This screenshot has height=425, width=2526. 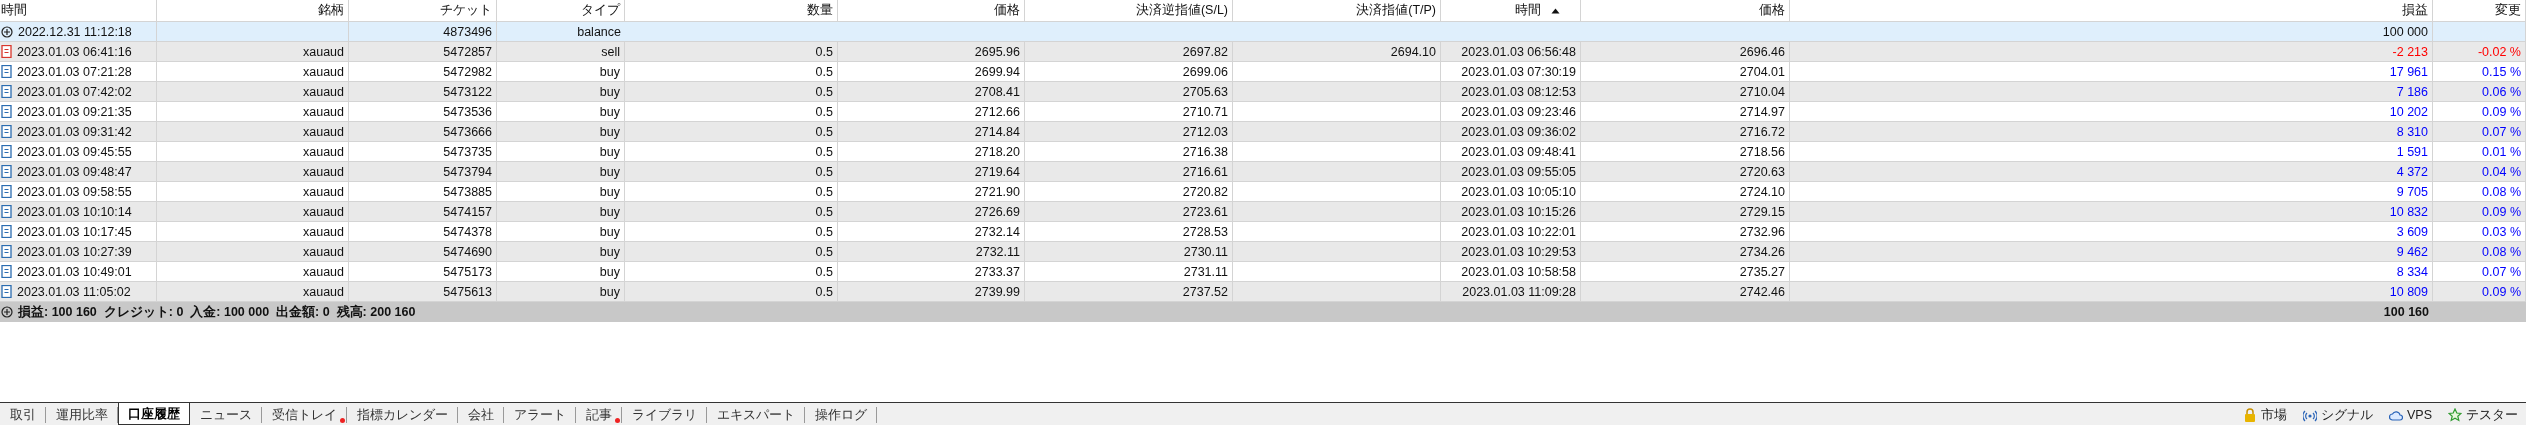 I want to click on table-cell: 5473122, so click(x=423, y=91).